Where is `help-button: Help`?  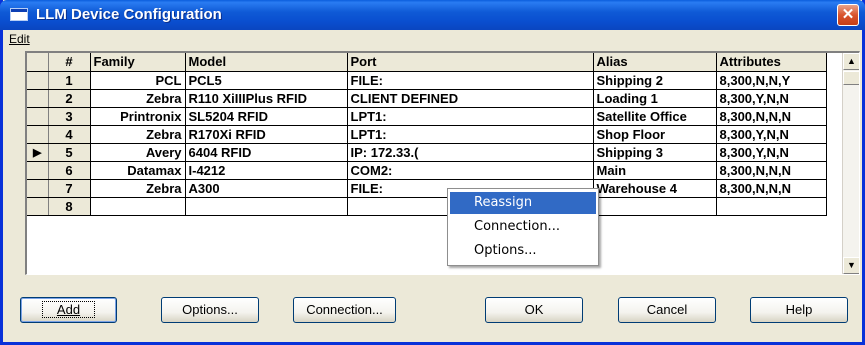
help-button: Help is located at coordinates (799, 310).